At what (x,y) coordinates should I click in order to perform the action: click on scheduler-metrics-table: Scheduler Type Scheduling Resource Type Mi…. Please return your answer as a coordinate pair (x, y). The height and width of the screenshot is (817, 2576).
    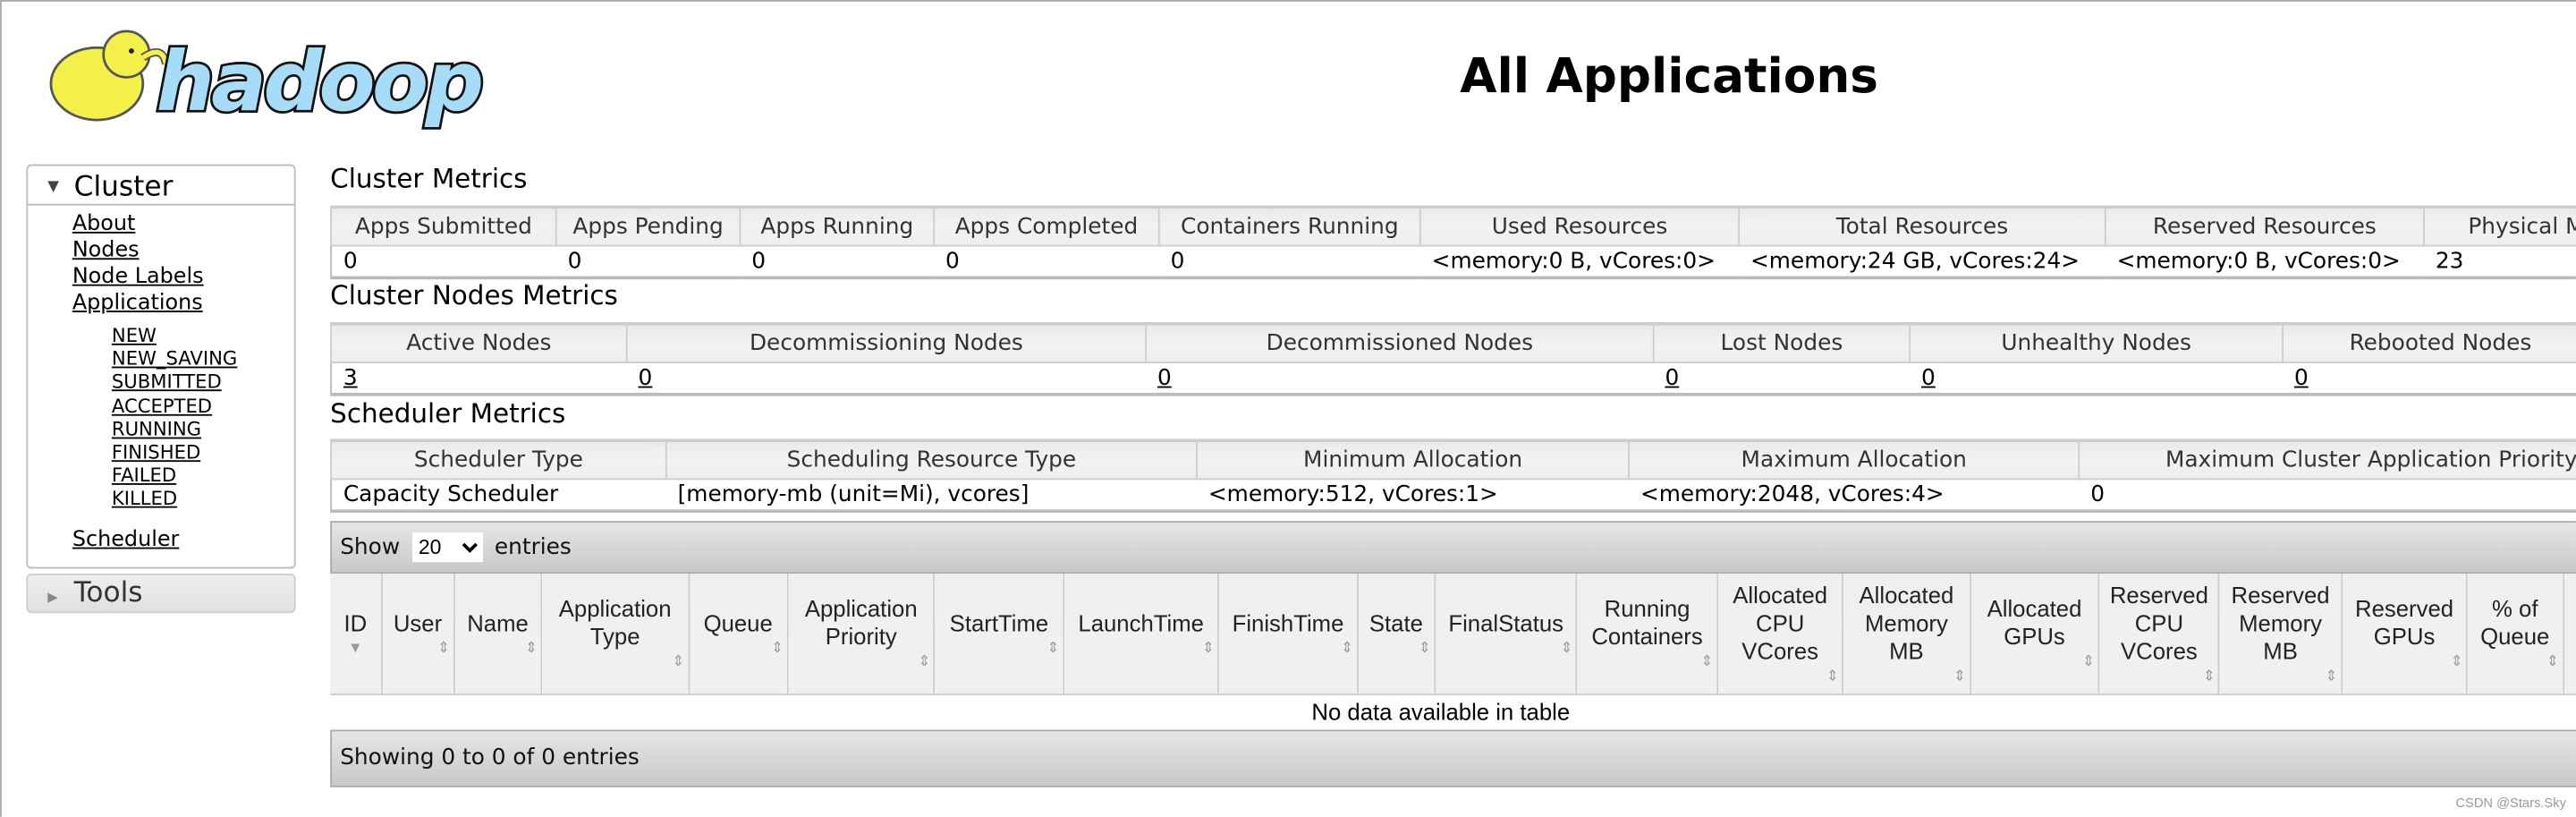
    Looking at the image, I should click on (1453, 476).